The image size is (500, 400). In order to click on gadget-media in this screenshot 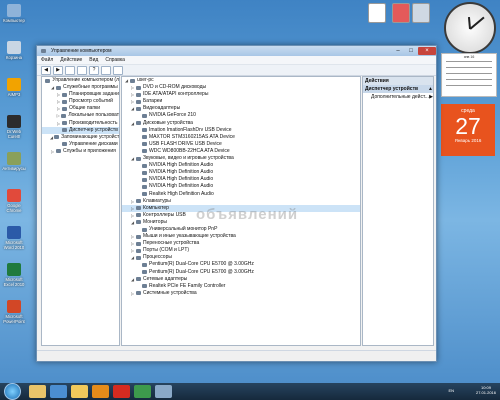, I will do `click(401, 13)`.